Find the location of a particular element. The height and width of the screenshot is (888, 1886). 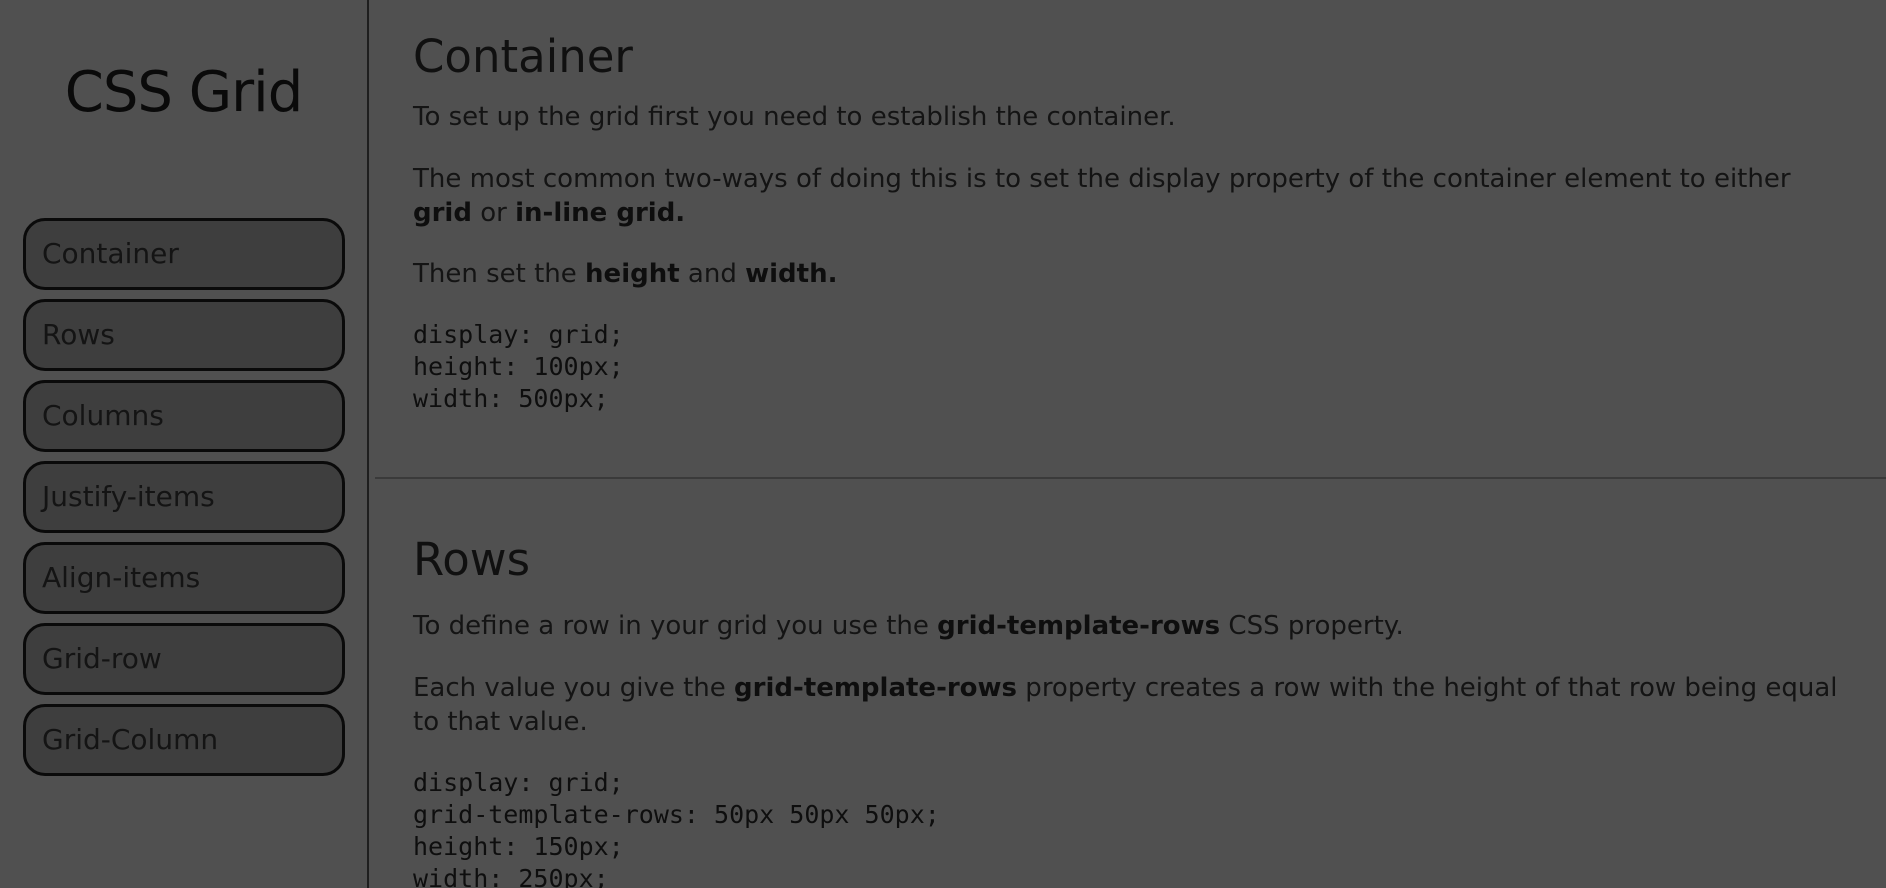

nav-item-columns: Columns is located at coordinates (184, 416).